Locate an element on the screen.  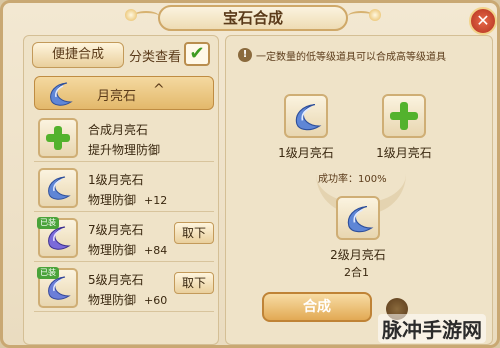
category-label: 月亮石 is located at coordinates (117, 96).